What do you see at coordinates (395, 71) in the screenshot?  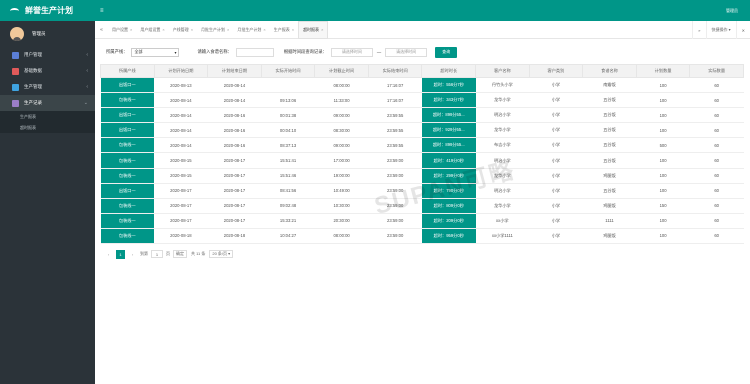 I see `col-header-actual-end-time: 实际结束时间` at bounding box center [395, 71].